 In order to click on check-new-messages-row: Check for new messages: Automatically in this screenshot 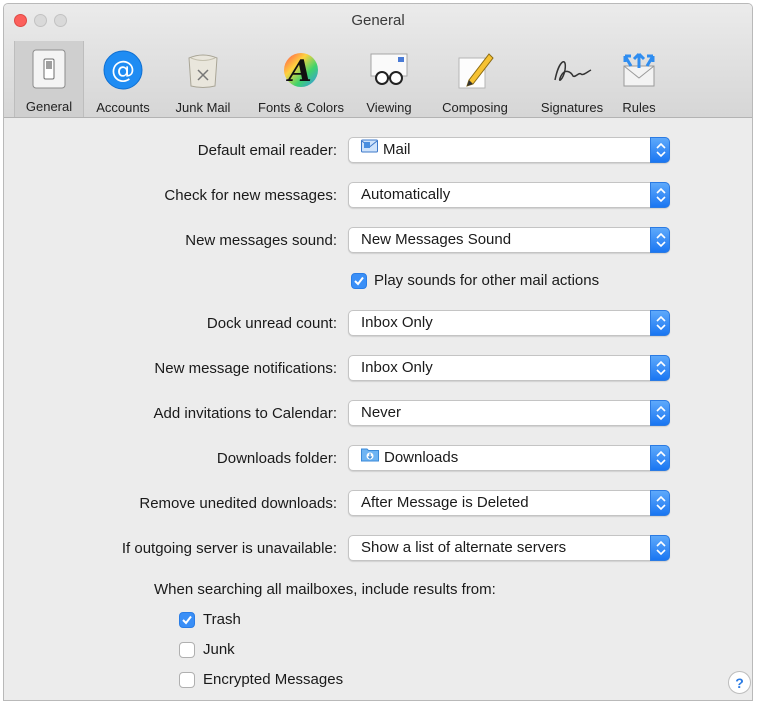, I will do `click(378, 196)`.